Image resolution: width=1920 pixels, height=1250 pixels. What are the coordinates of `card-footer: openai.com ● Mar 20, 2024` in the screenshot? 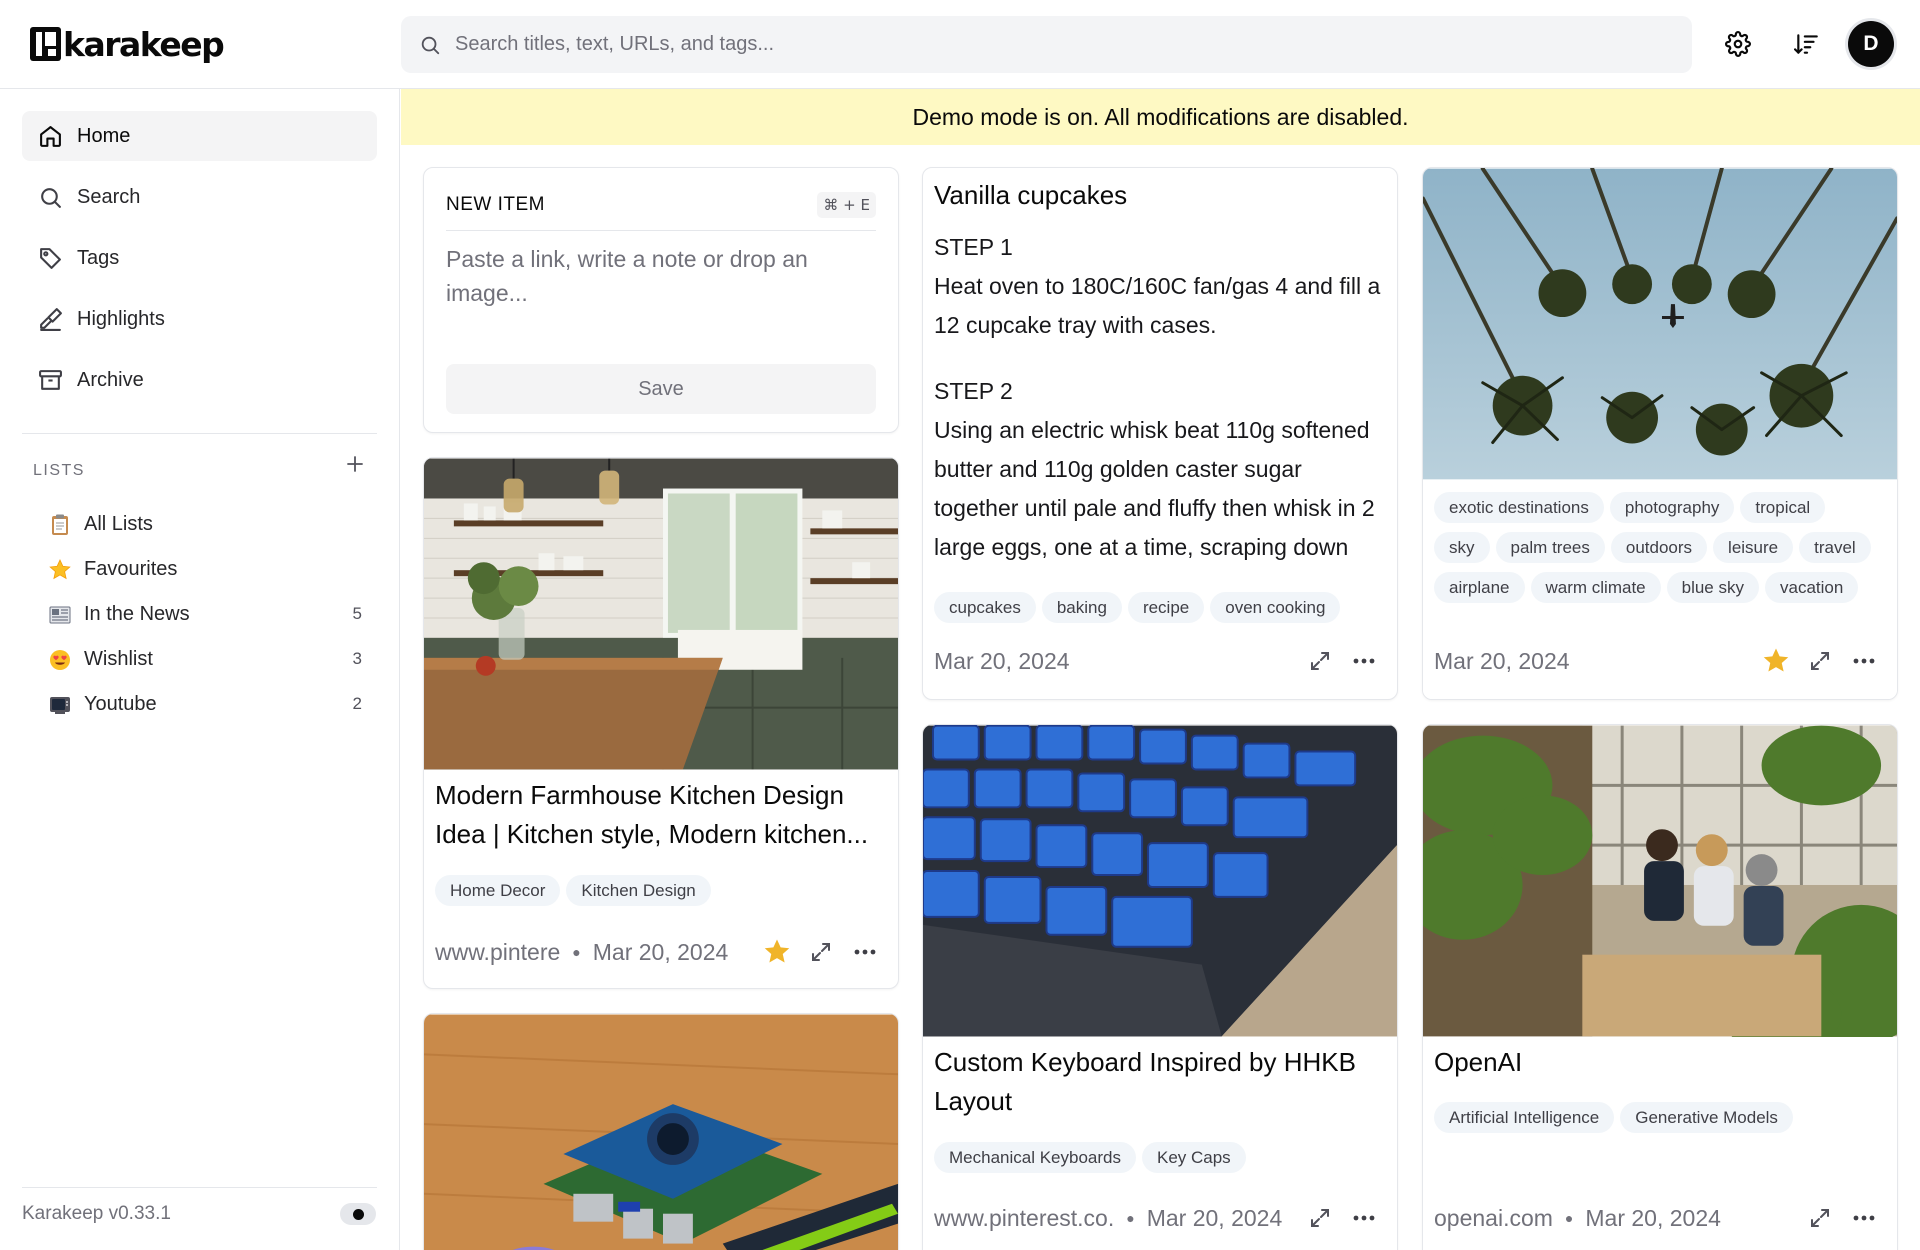 It's located at (1660, 1218).